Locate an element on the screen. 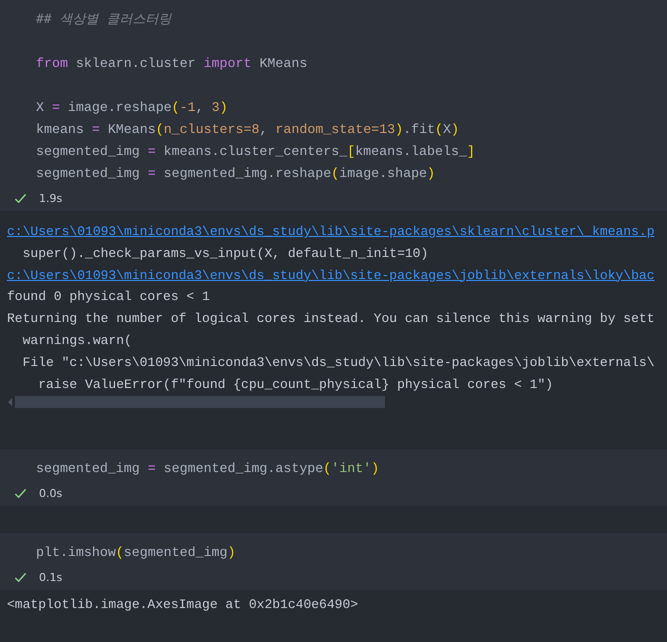 The width and height of the screenshot is (667, 642). output-text: Returning the number of logical cores instead. You can silence this warning by sett is located at coordinates (331, 318).